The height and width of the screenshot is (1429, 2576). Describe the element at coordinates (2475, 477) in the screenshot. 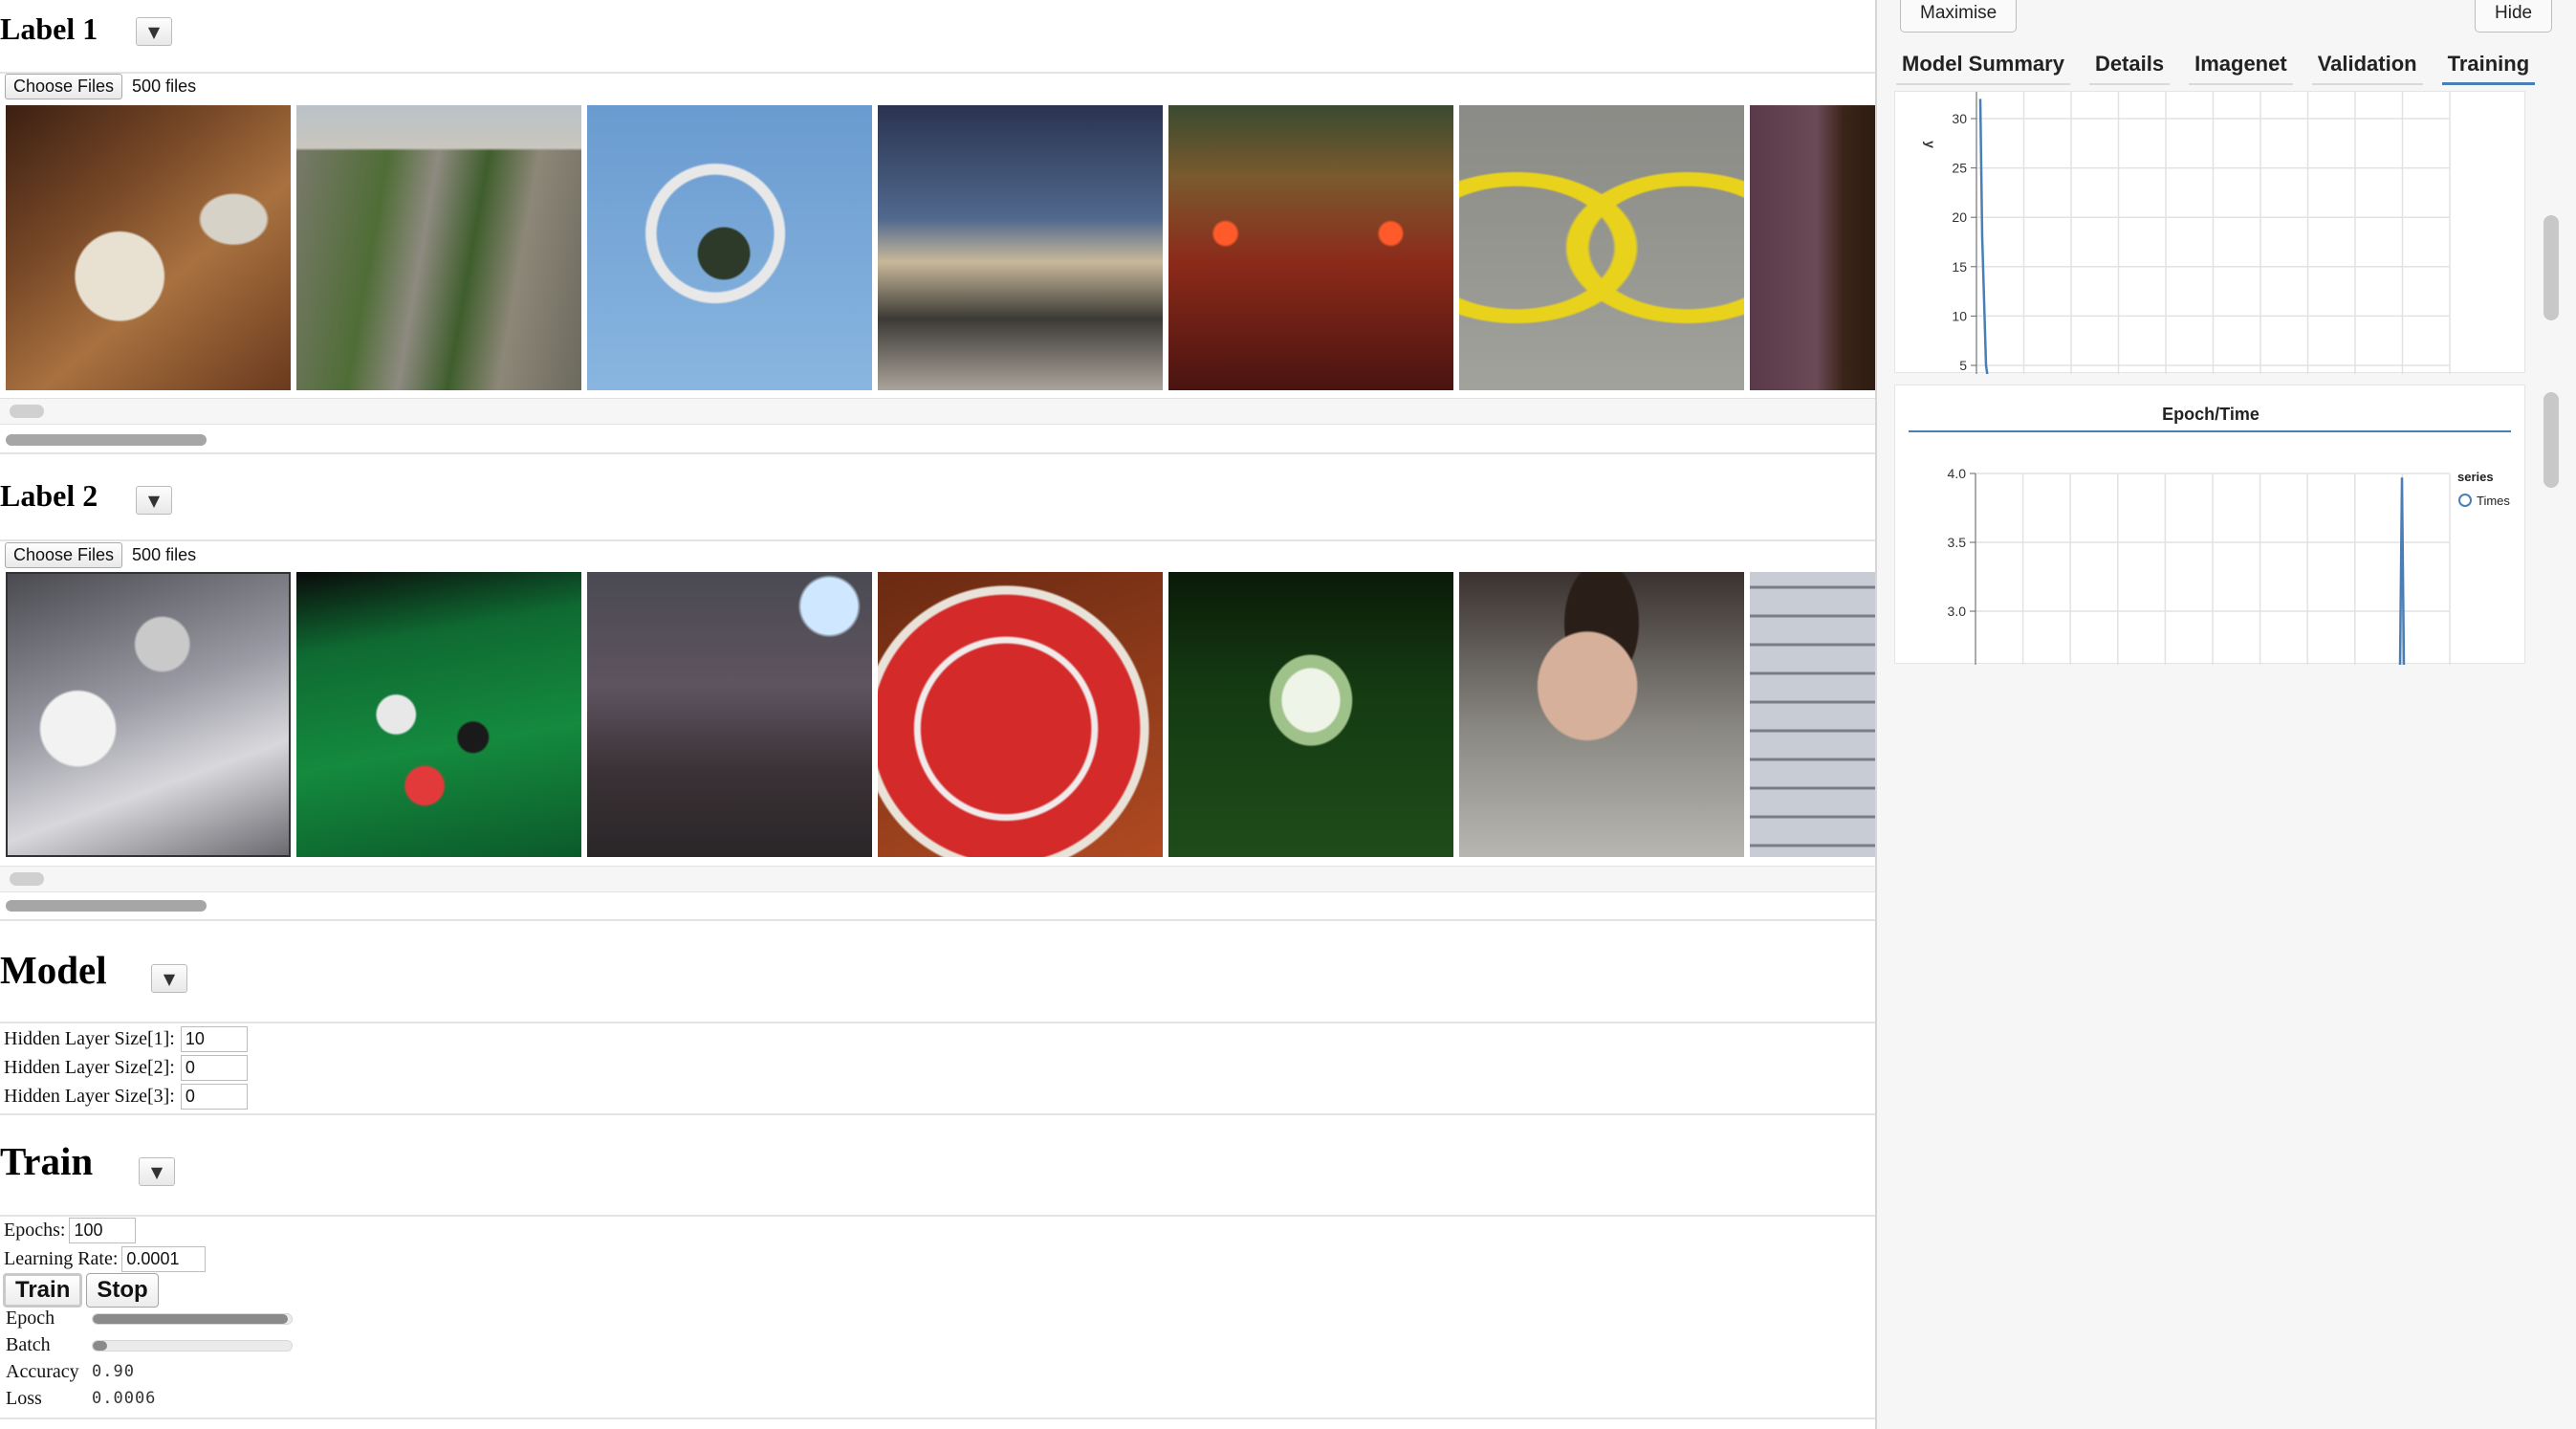

I see `legend-title: series` at that location.